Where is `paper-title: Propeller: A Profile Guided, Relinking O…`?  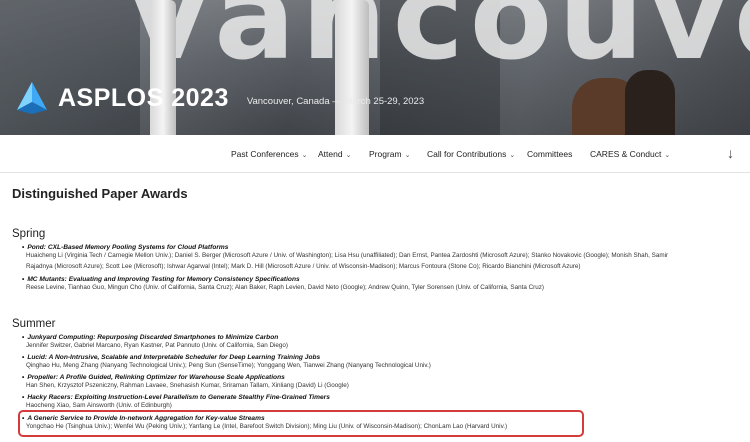
paper-title: Propeller: A Profile Guided, Relinking O… is located at coordinates (155, 377).